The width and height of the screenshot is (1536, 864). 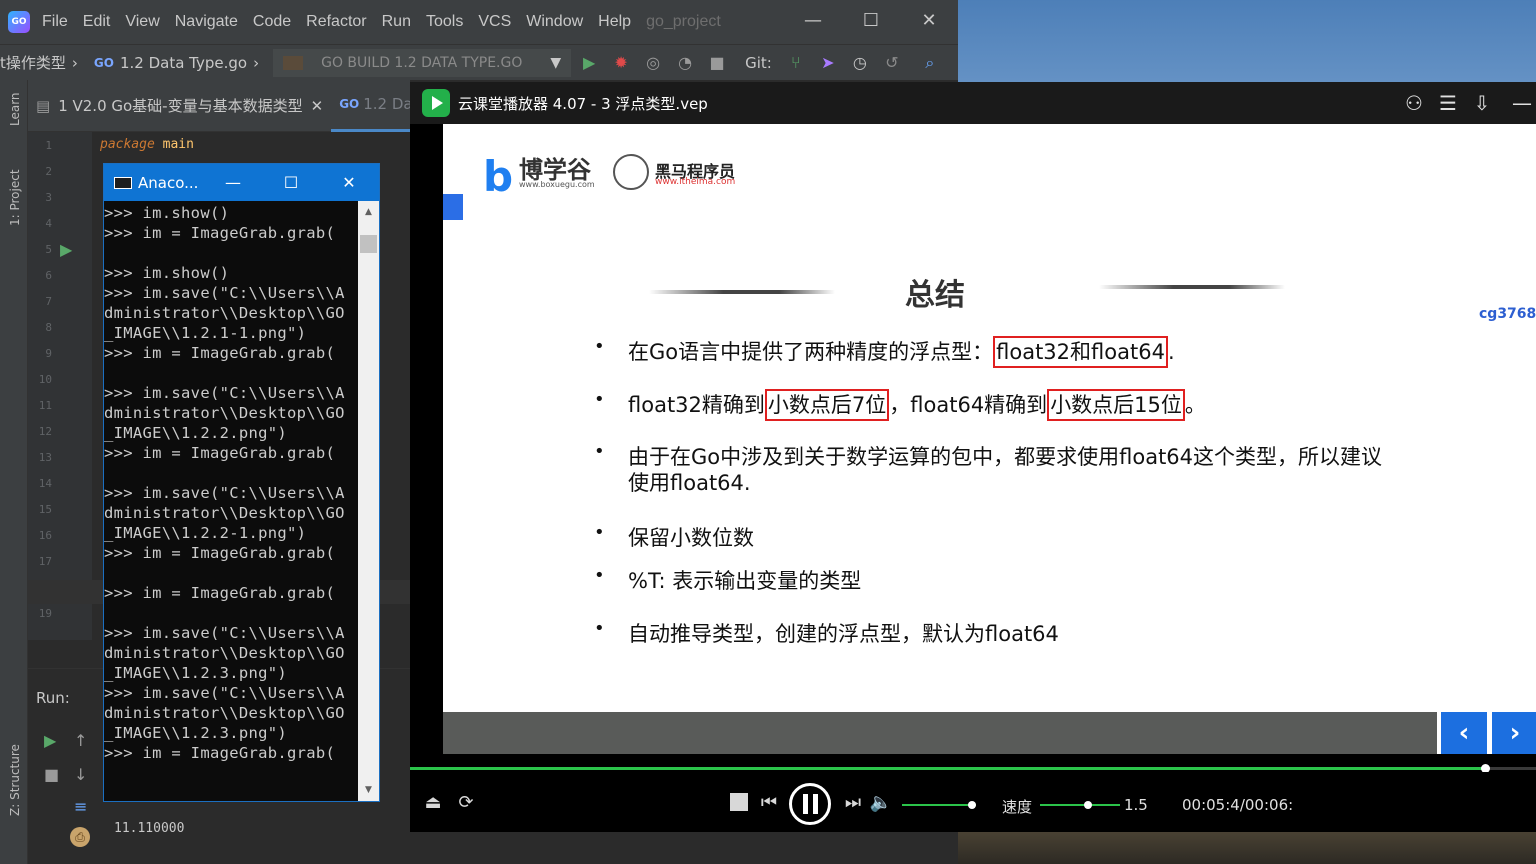 What do you see at coordinates (1088, 805) in the screenshot?
I see `speed-handle` at bounding box center [1088, 805].